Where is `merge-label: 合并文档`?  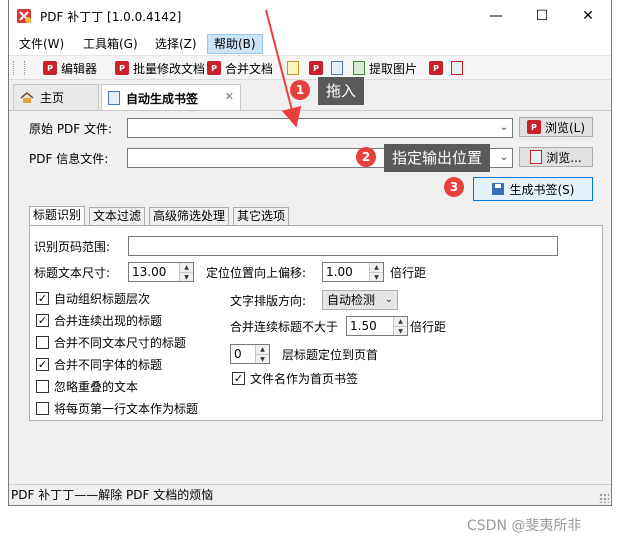
merge-label: 合并文档 is located at coordinates (249, 68).